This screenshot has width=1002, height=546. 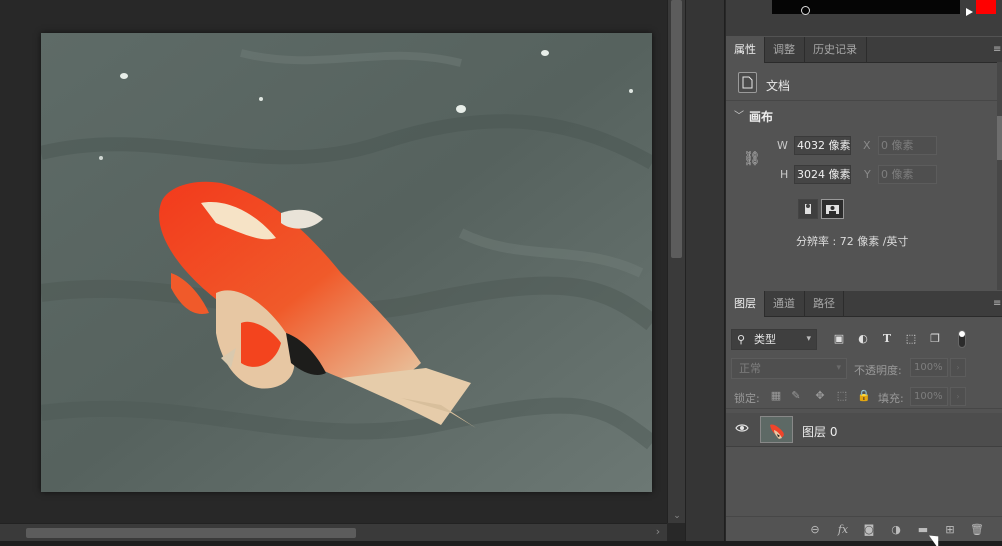 I want to click on landscape-orientation-icon, so click(x=832, y=209).